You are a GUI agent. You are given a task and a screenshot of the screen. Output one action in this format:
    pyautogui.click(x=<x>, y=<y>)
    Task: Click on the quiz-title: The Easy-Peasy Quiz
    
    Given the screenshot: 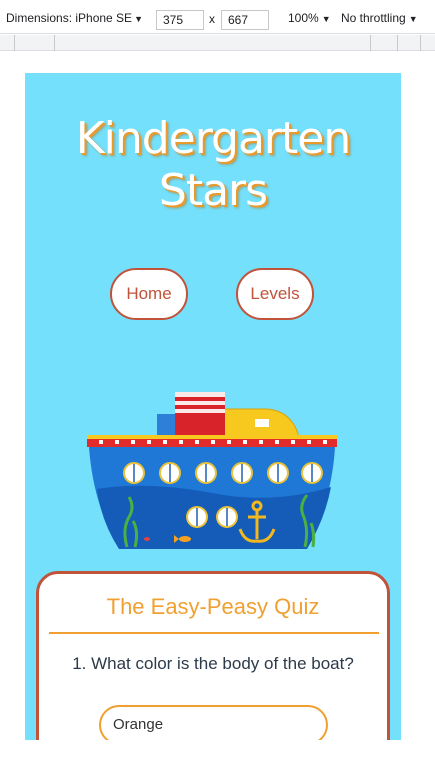 What is the action you would take?
    pyautogui.click(x=213, y=606)
    